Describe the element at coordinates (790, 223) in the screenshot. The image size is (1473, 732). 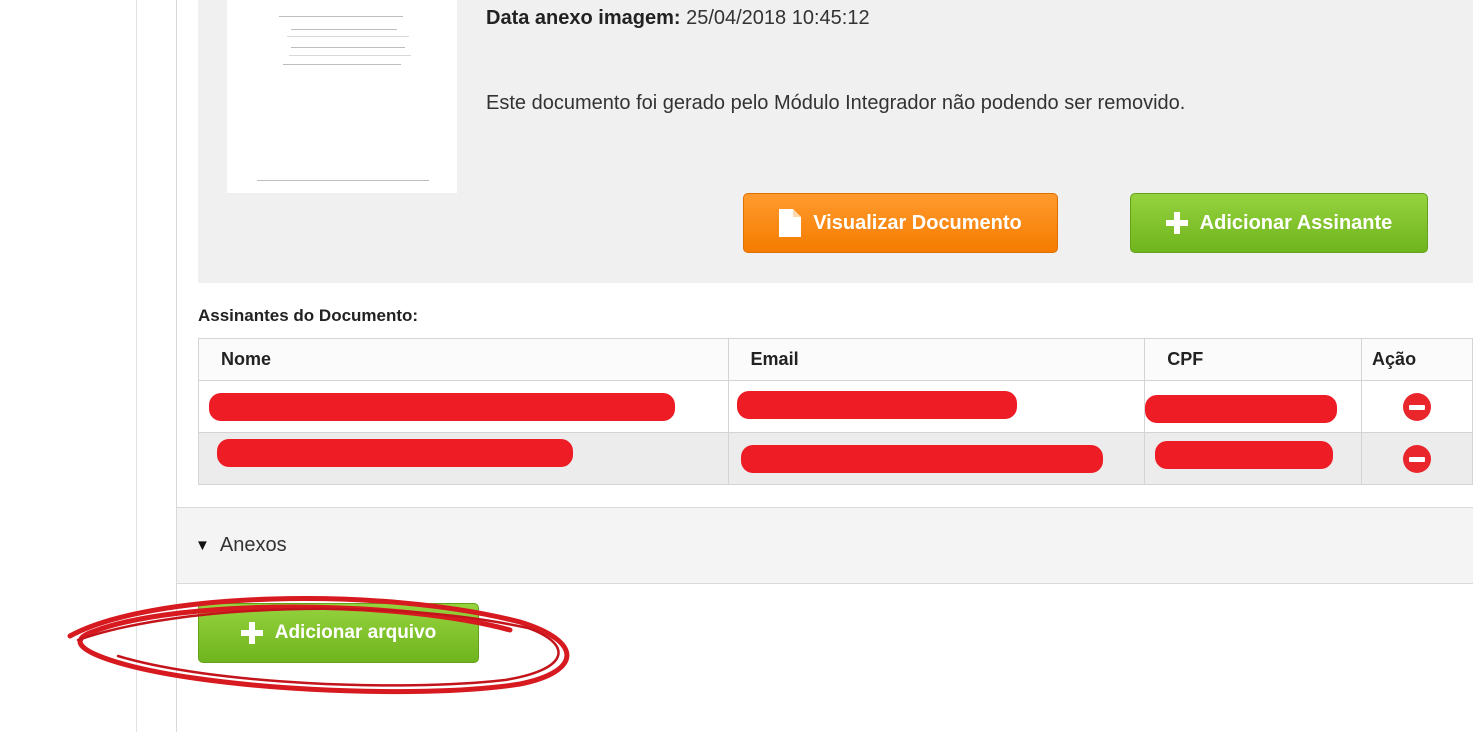
I see `document-icon` at that location.